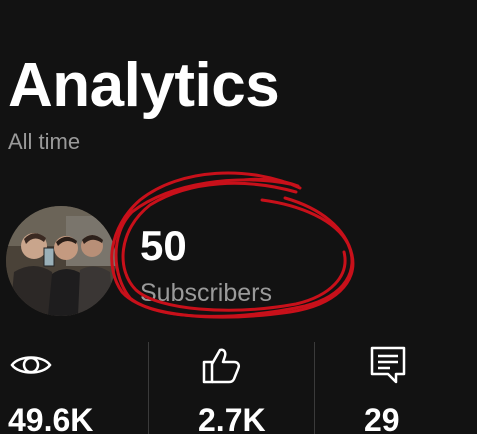  What do you see at coordinates (206, 293) in the screenshot?
I see `subscribers-label: Subscribers` at bounding box center [206, 293].